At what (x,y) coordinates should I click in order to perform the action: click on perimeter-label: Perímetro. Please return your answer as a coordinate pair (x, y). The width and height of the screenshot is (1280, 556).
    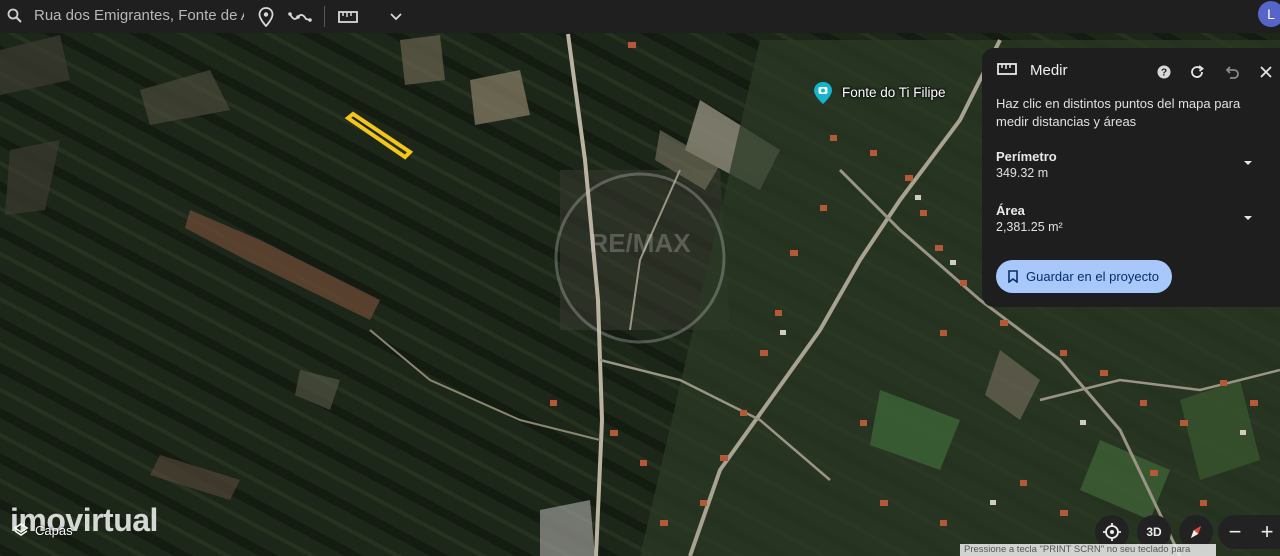
    Looking at the image, I should click on (1026, 156).